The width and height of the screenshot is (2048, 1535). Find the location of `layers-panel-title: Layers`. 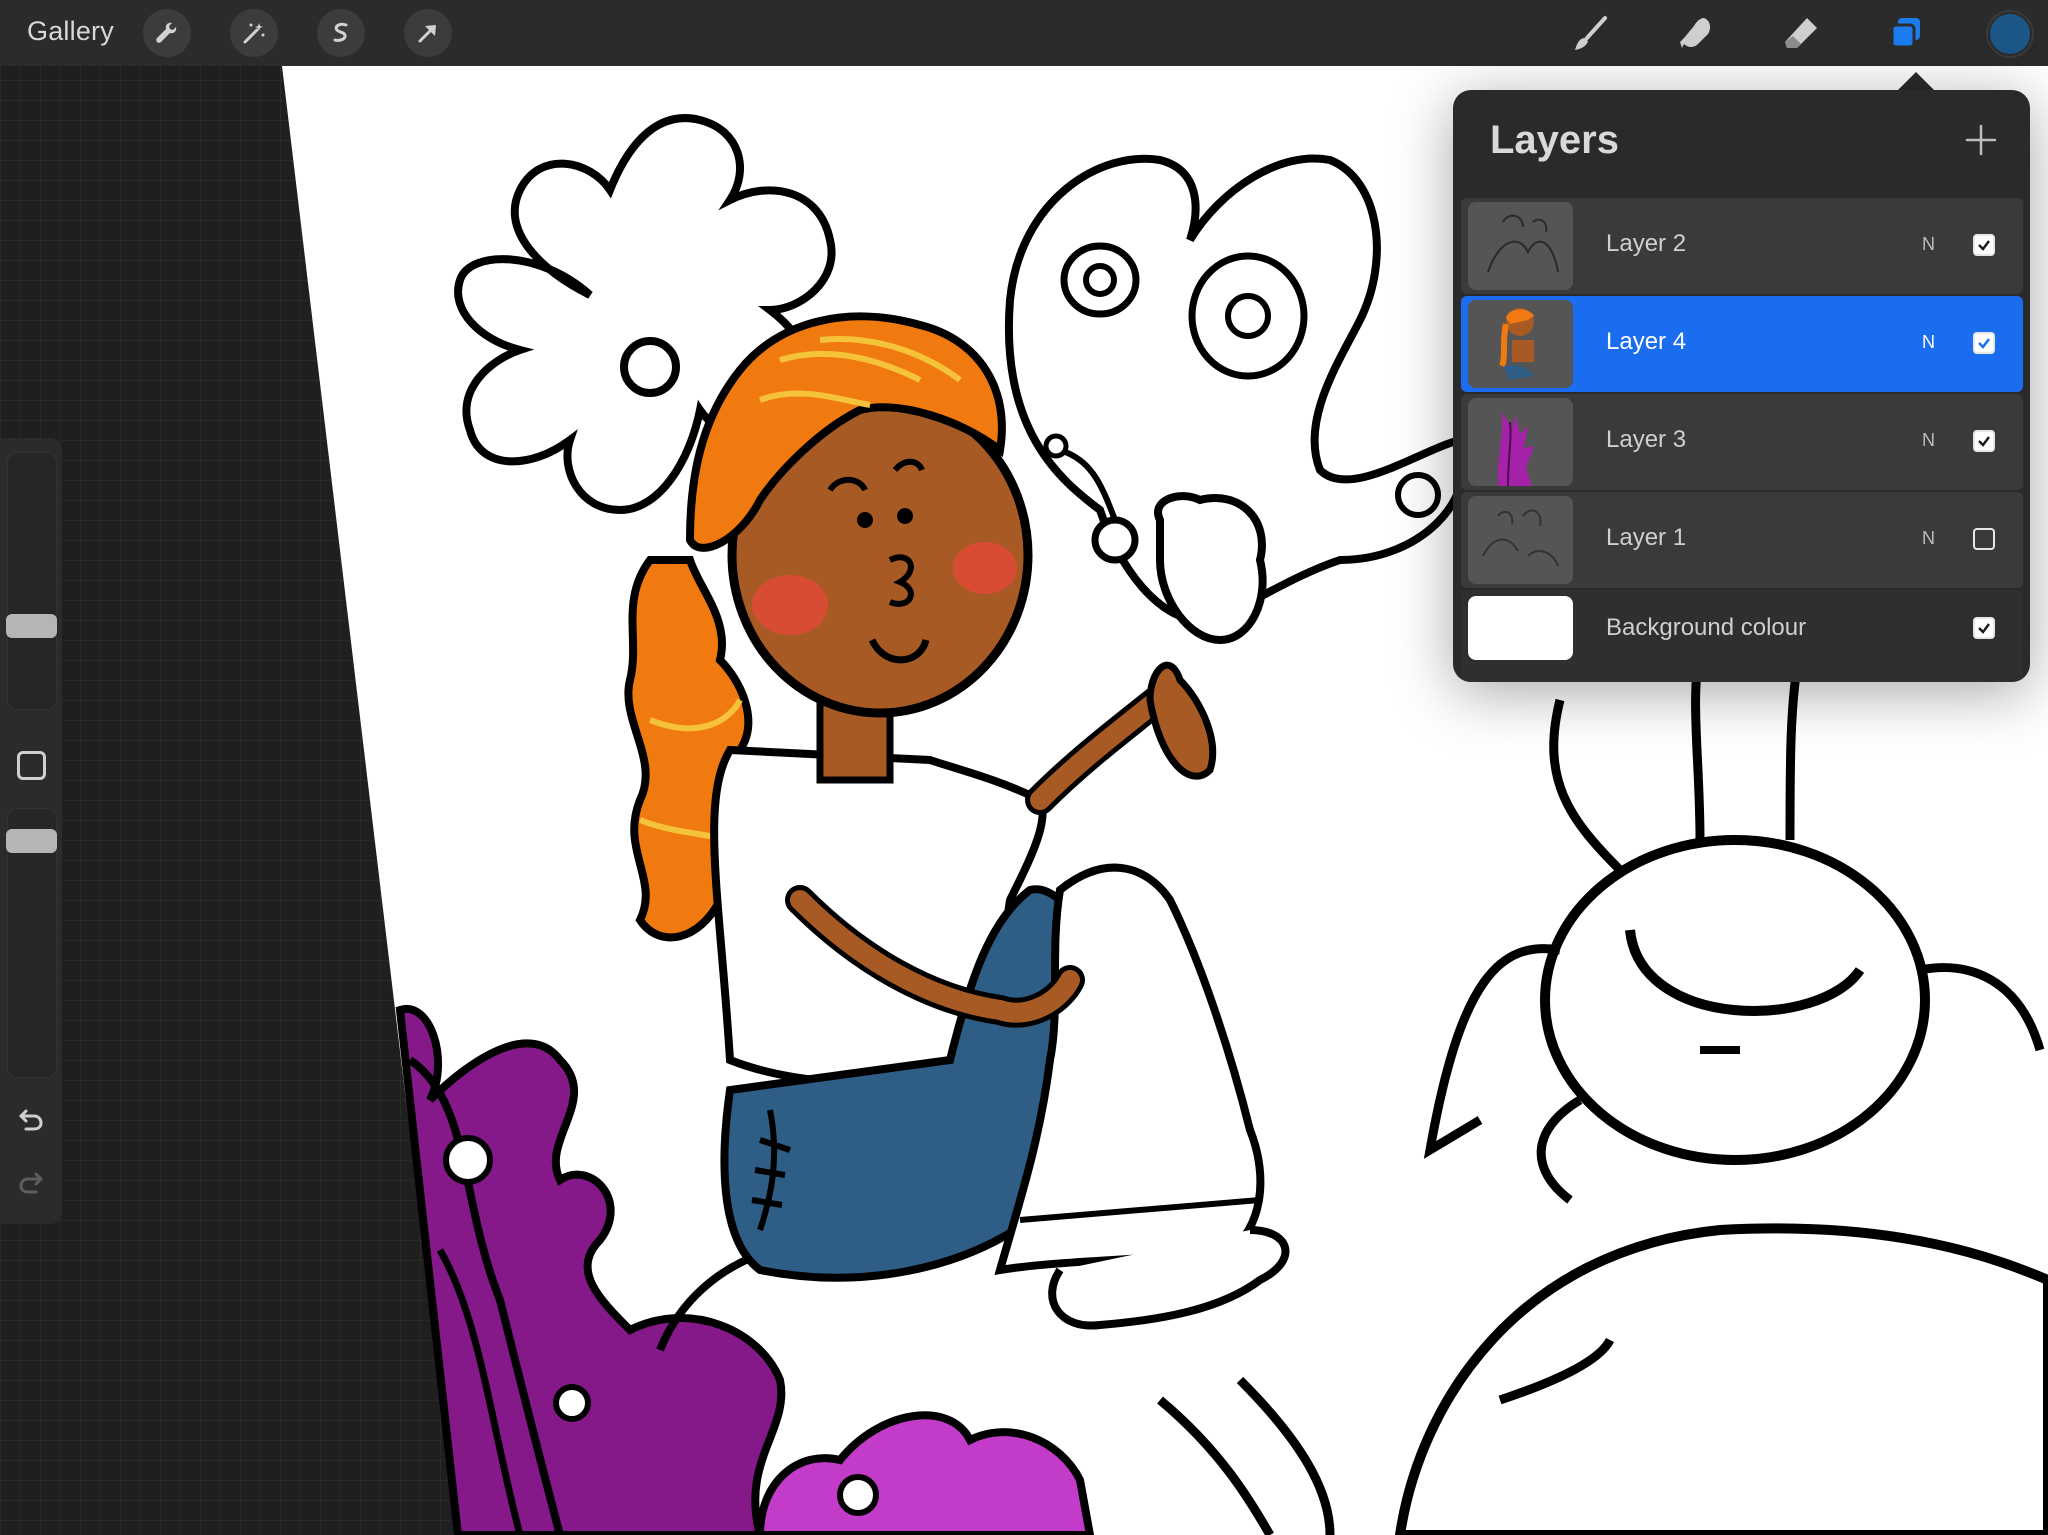

layers-panel-title: Layers is located at coordinates (1554, 140).